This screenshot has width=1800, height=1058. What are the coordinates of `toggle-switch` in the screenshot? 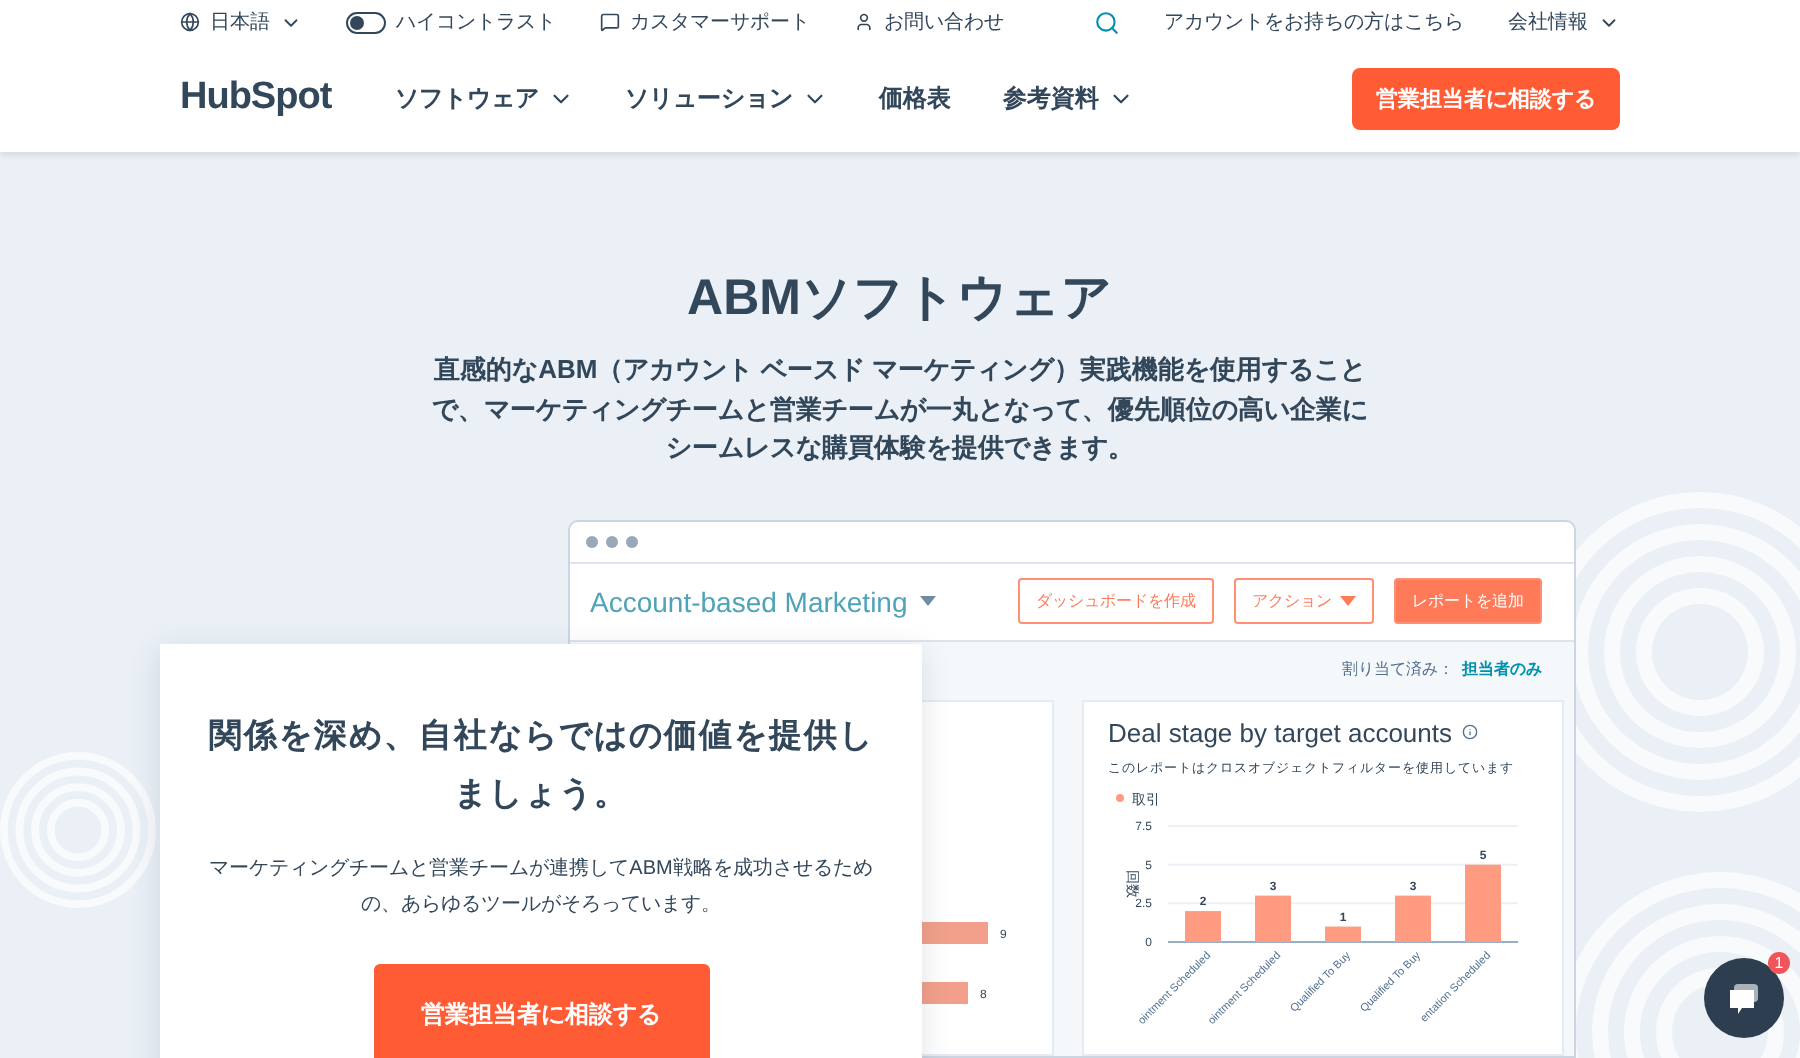 It's located at (366, 22).